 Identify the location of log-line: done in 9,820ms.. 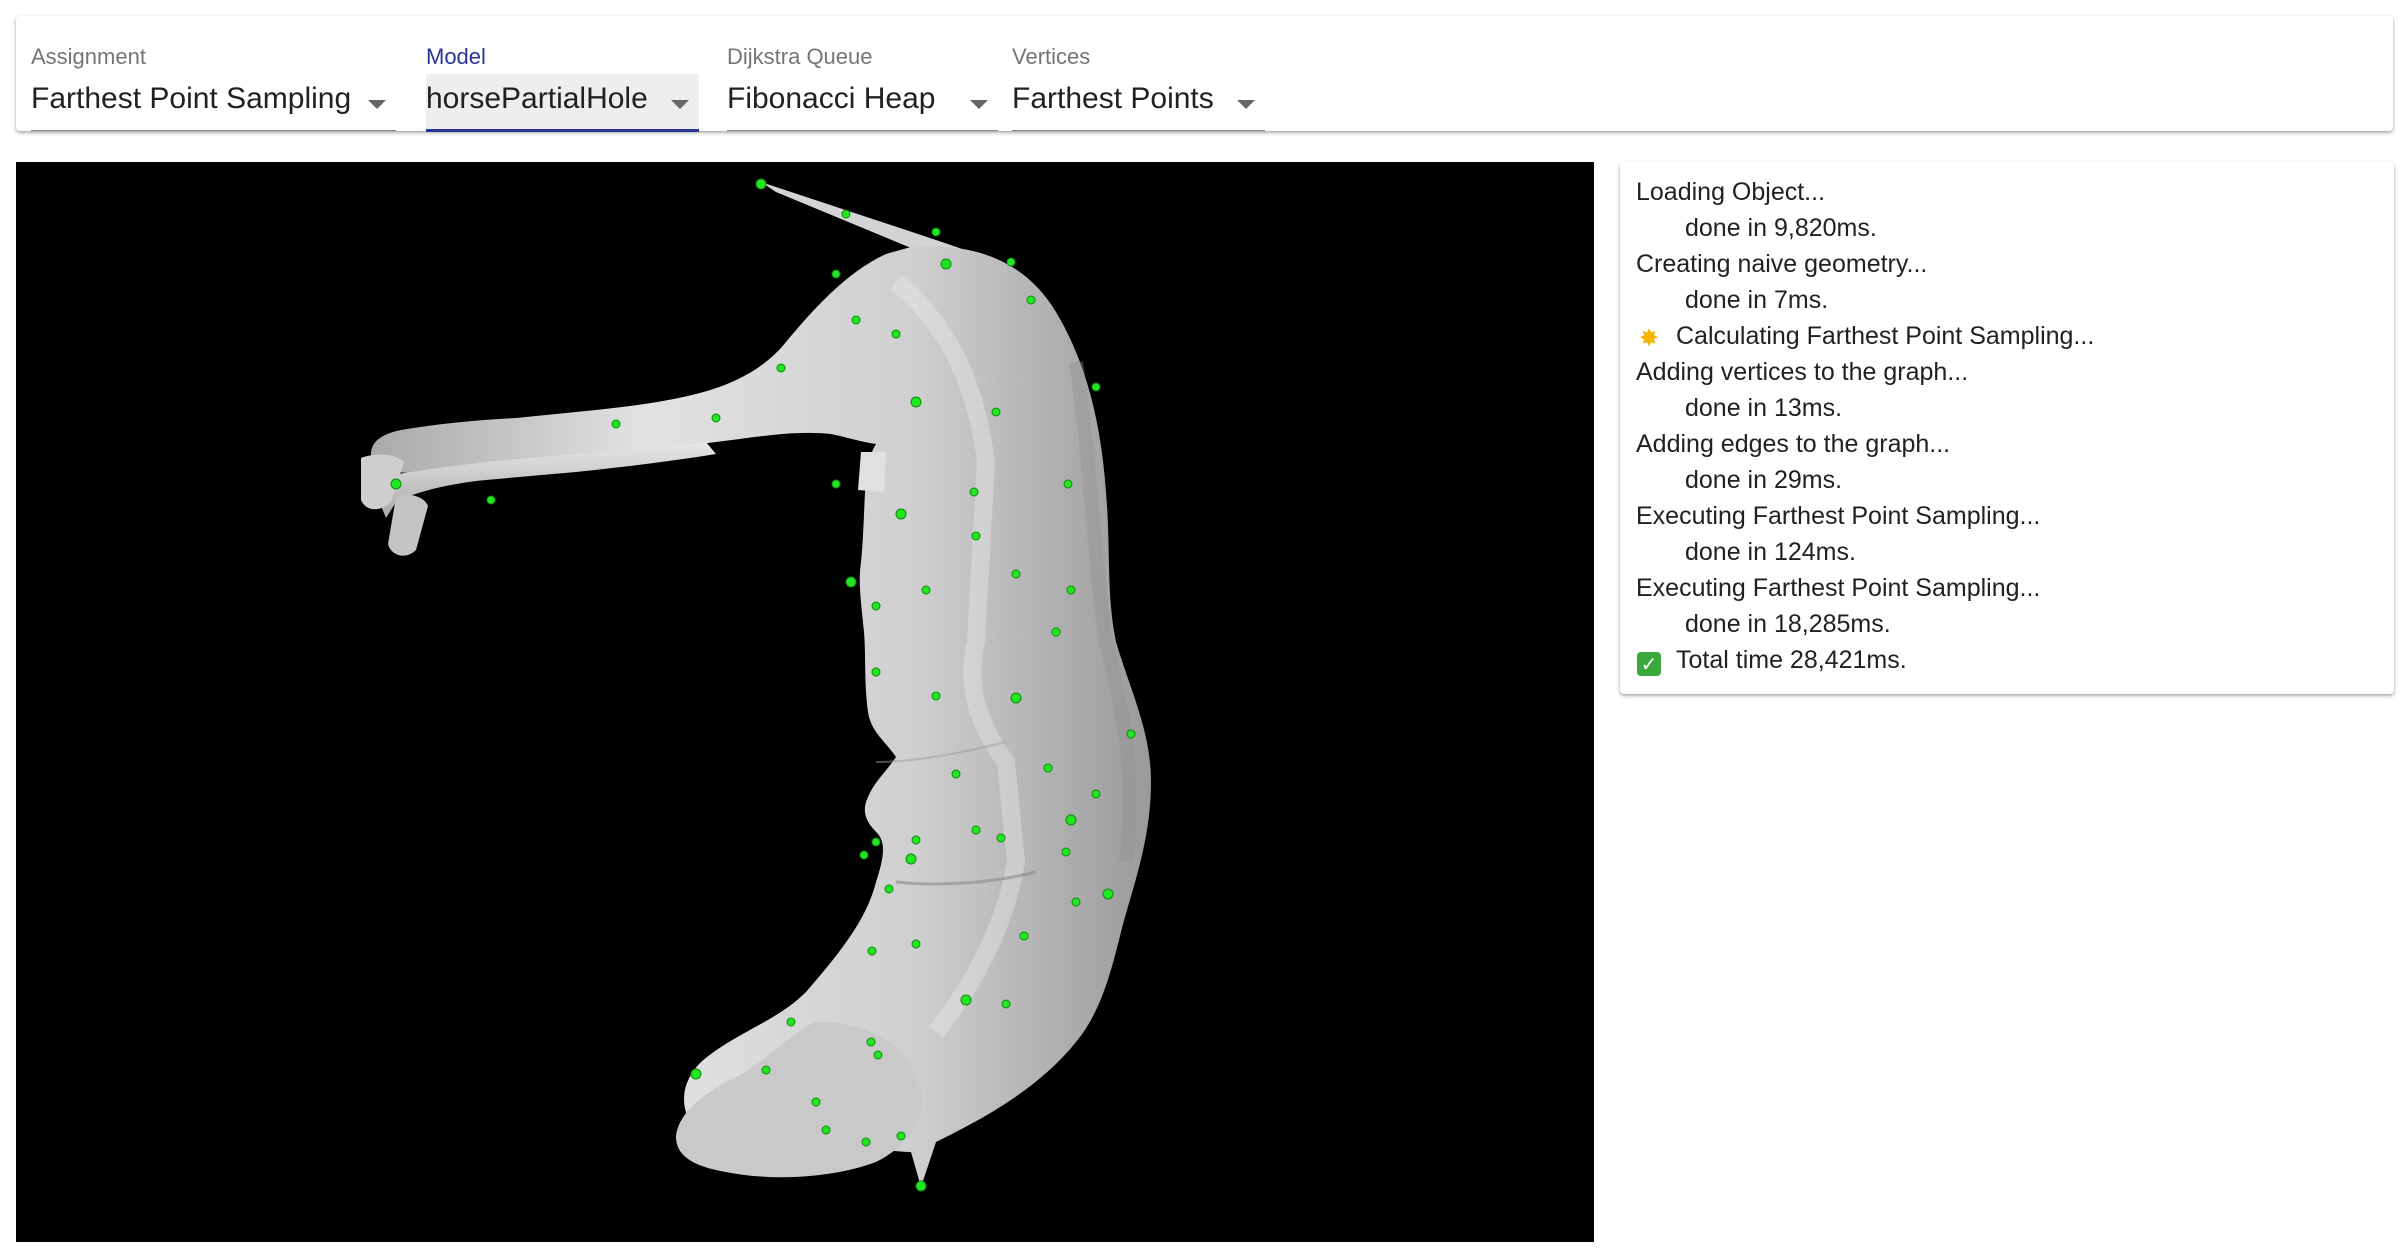
(1781, 228).